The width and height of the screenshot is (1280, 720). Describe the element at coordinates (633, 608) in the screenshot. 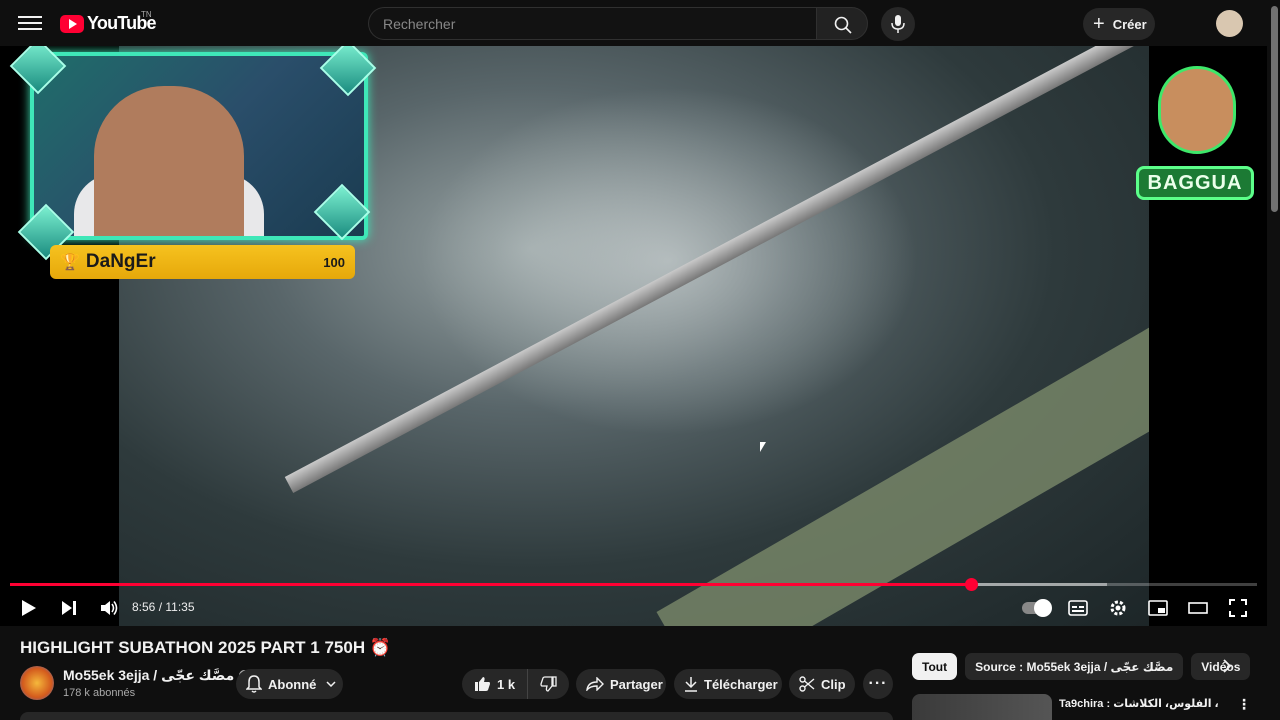

I see `player-controls: 8:56 / 11:35` at that location.